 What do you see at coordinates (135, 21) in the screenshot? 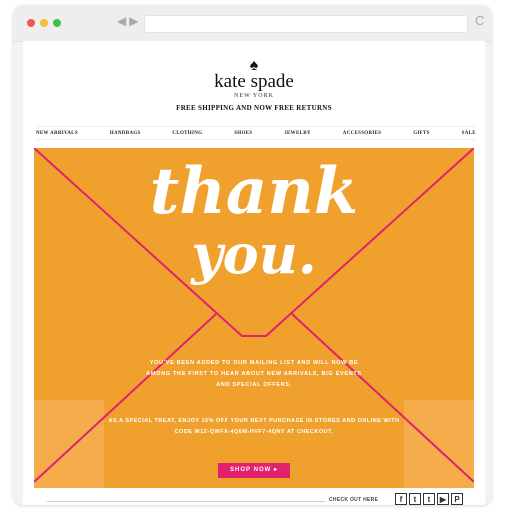
I see `forward-arrow-icon: ▶` at bounding box center [135, 21].